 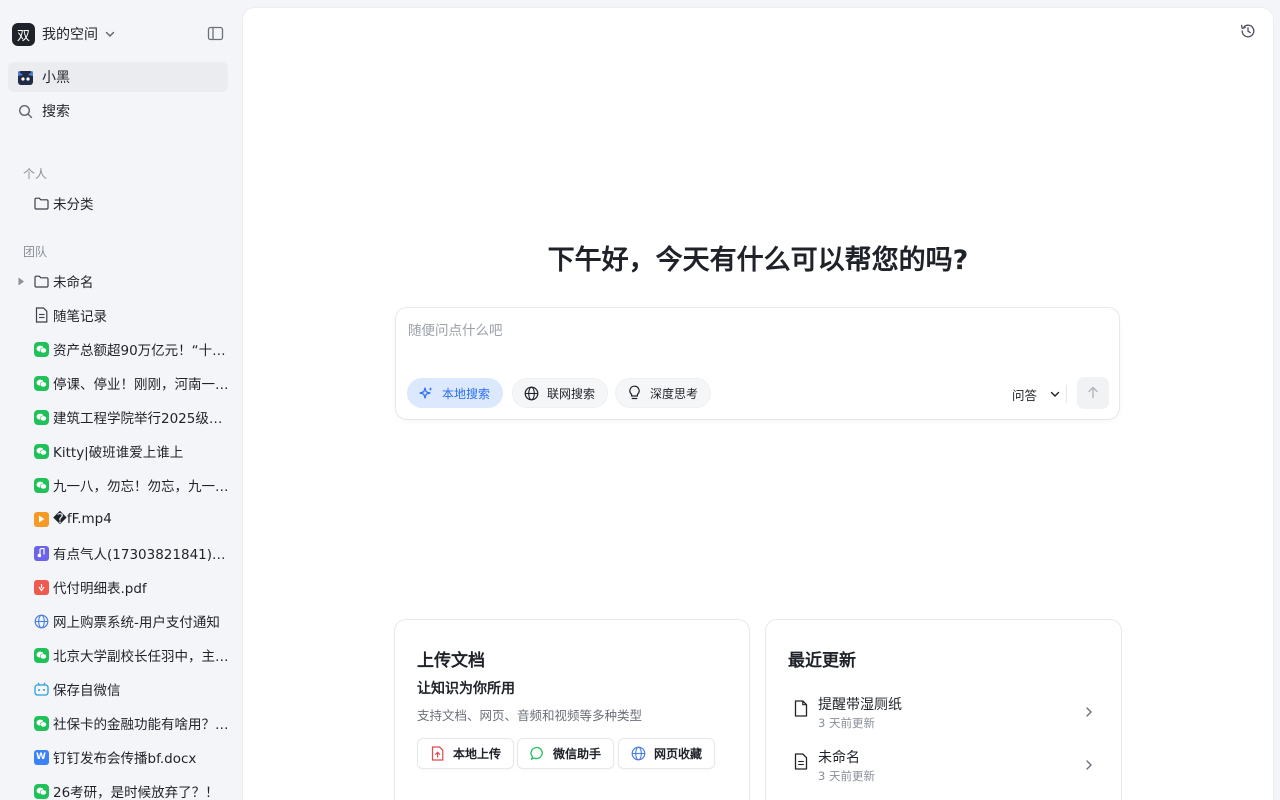 I want to click on tree-item-label: 网上购票系统-用户支付通知, so click(x=136, y=623).